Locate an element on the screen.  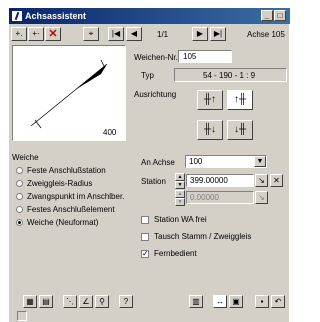
turnout-preview-graphic is located at coordinates (69, 94).